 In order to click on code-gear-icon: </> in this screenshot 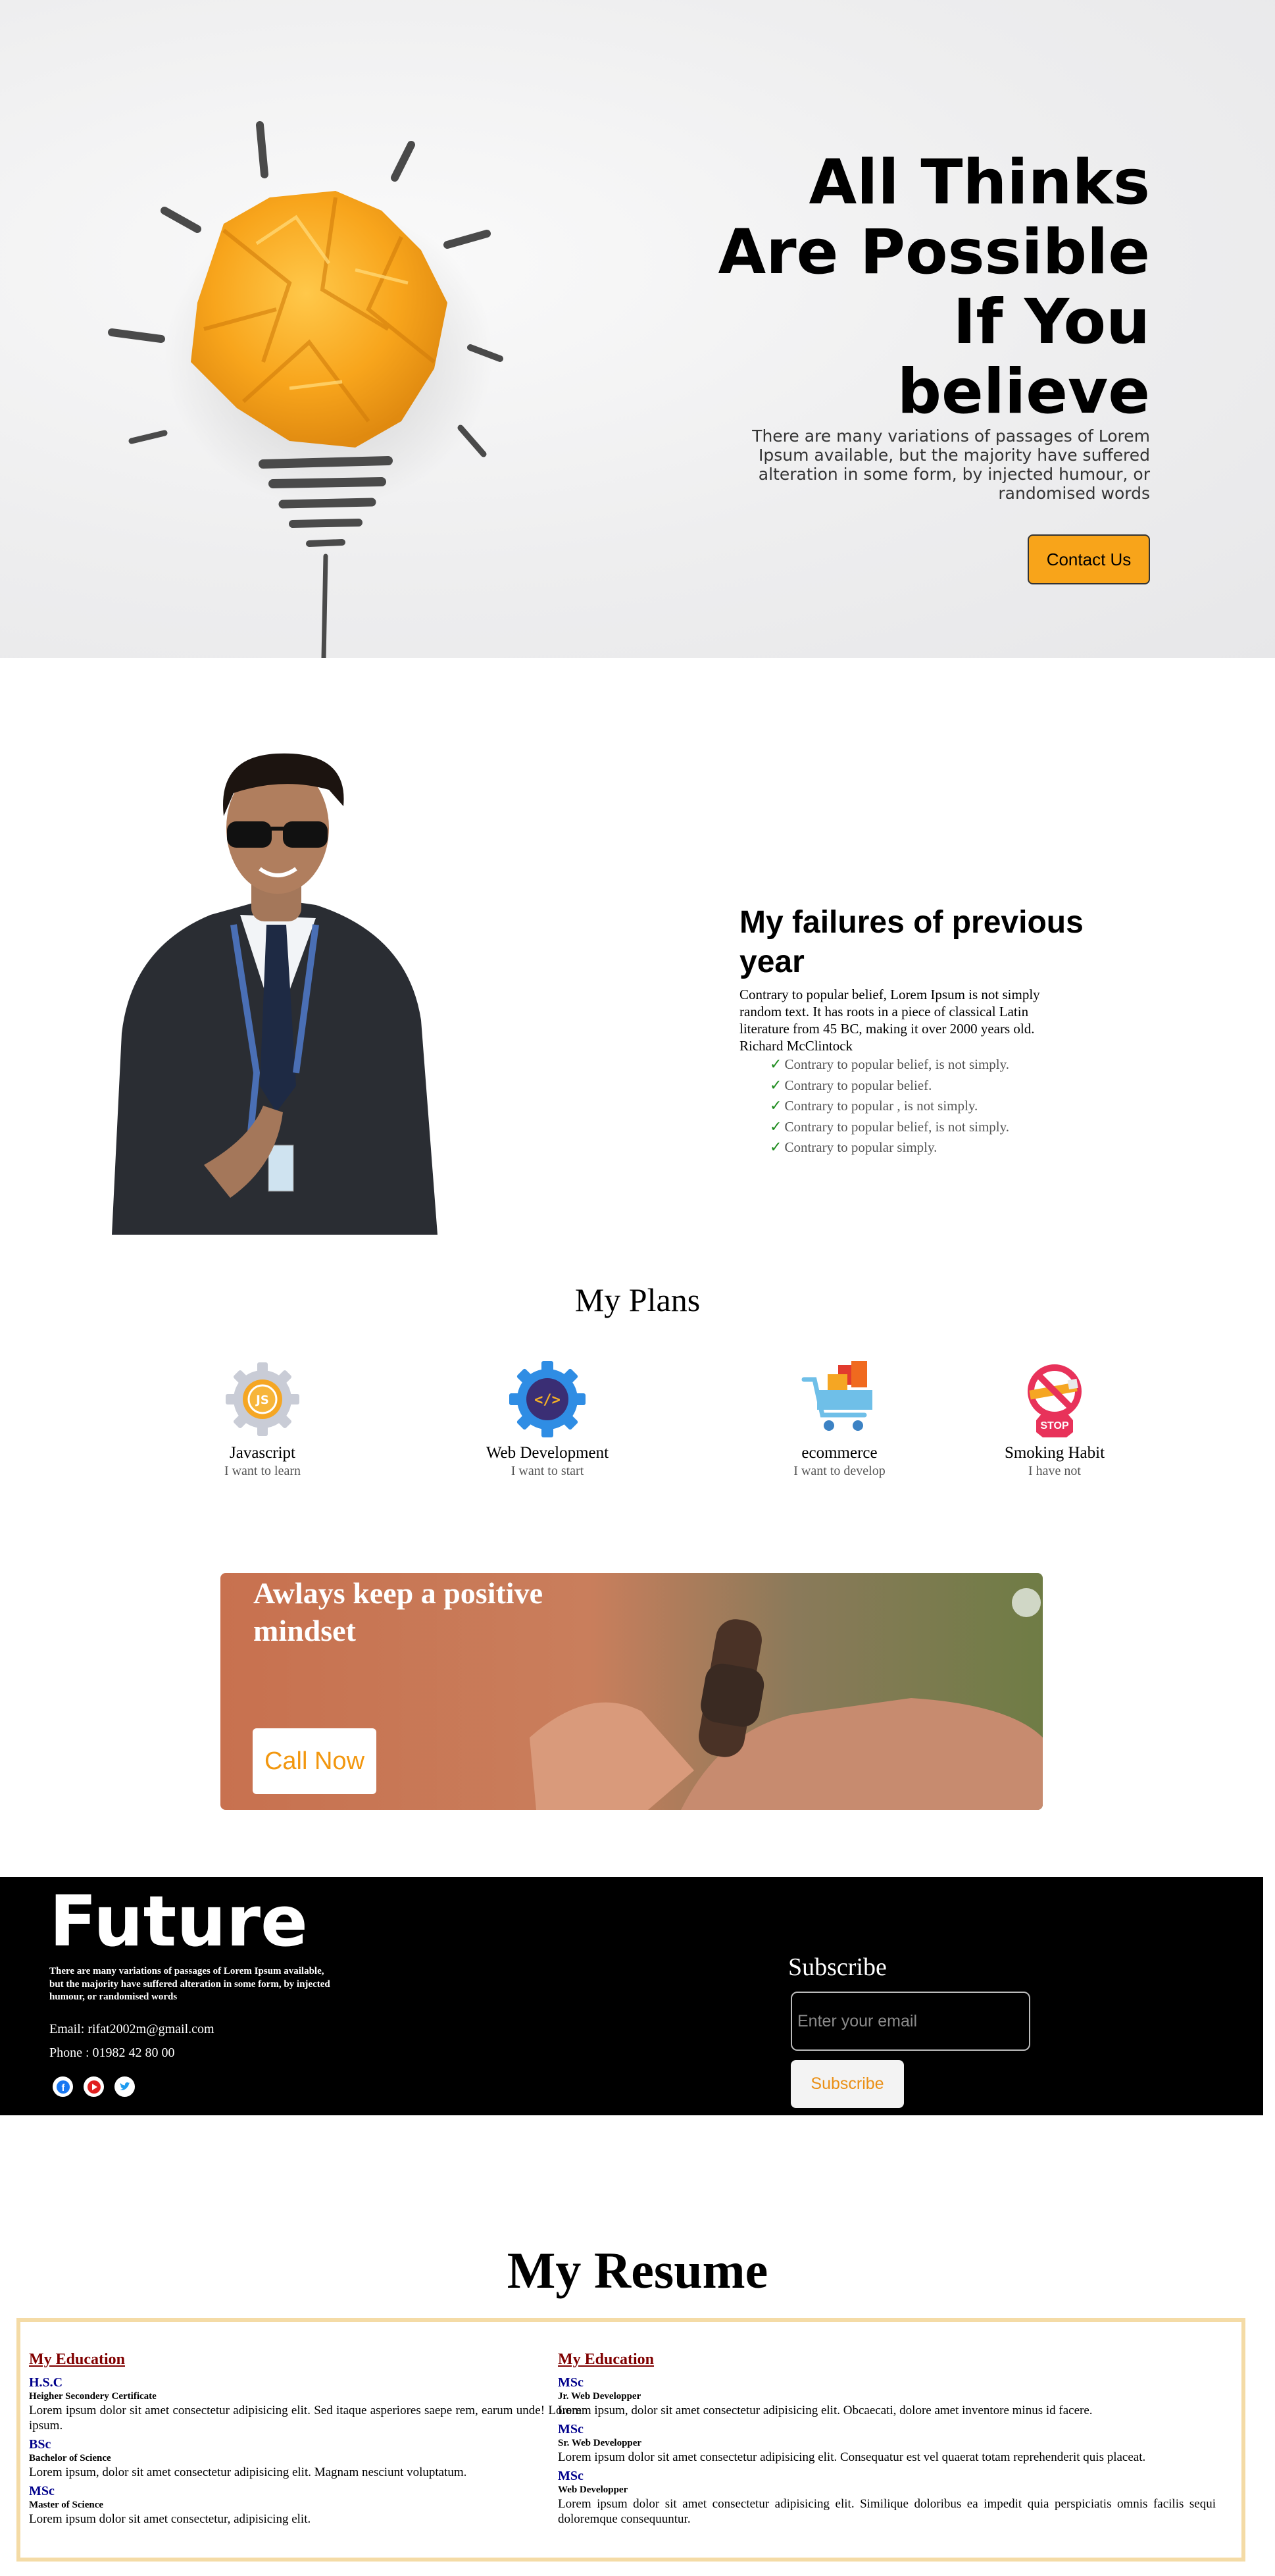, I will do `click(548, 1399)`.